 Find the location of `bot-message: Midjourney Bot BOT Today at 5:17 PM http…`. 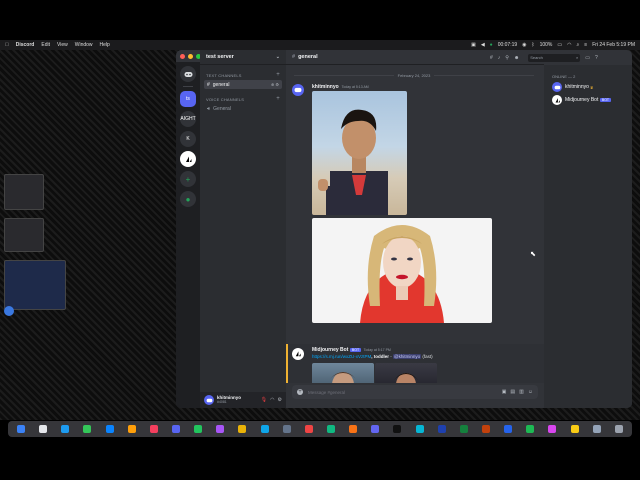

bot-message: Midjourney Bot BOT Today at 5:17 PM http… is located at coordinates (415, 363).